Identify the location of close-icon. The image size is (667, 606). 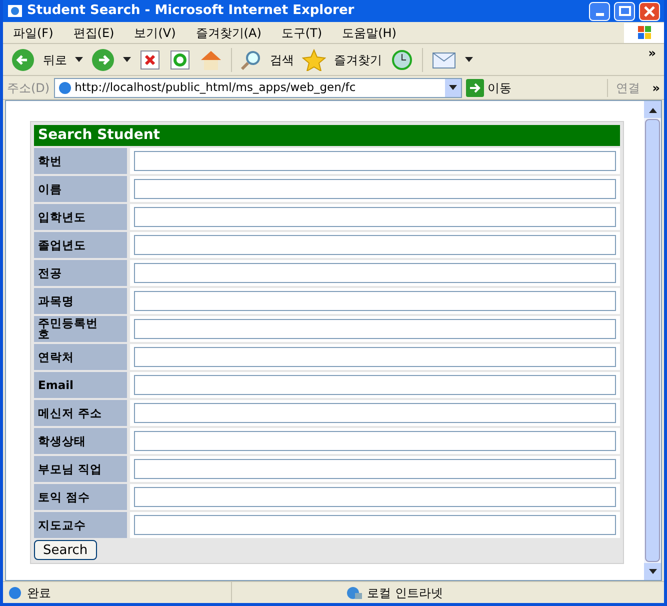
(649, 11).